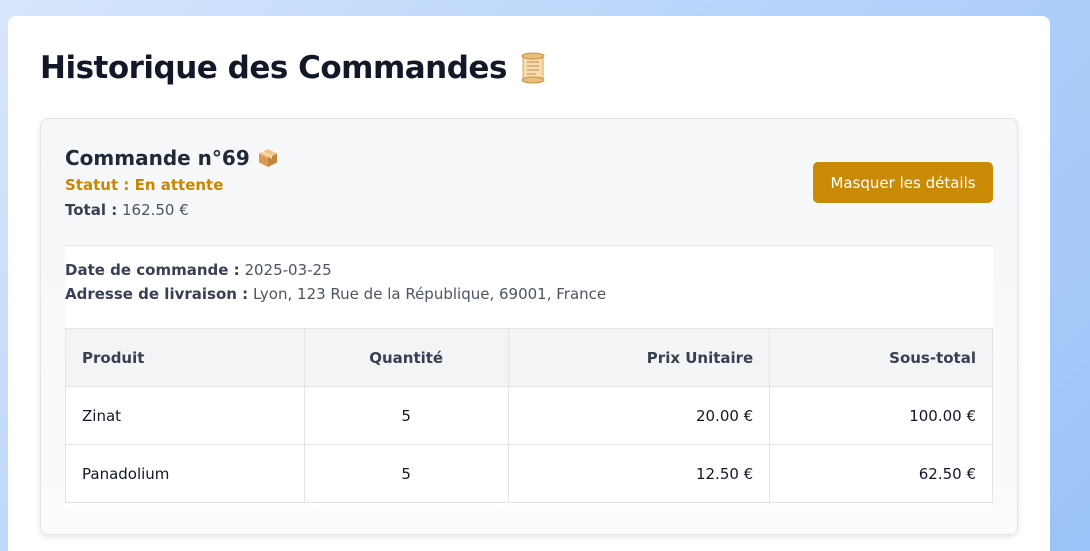  I want to click on column-header-unit-price: Prix Unitaire, so click(639, 357).